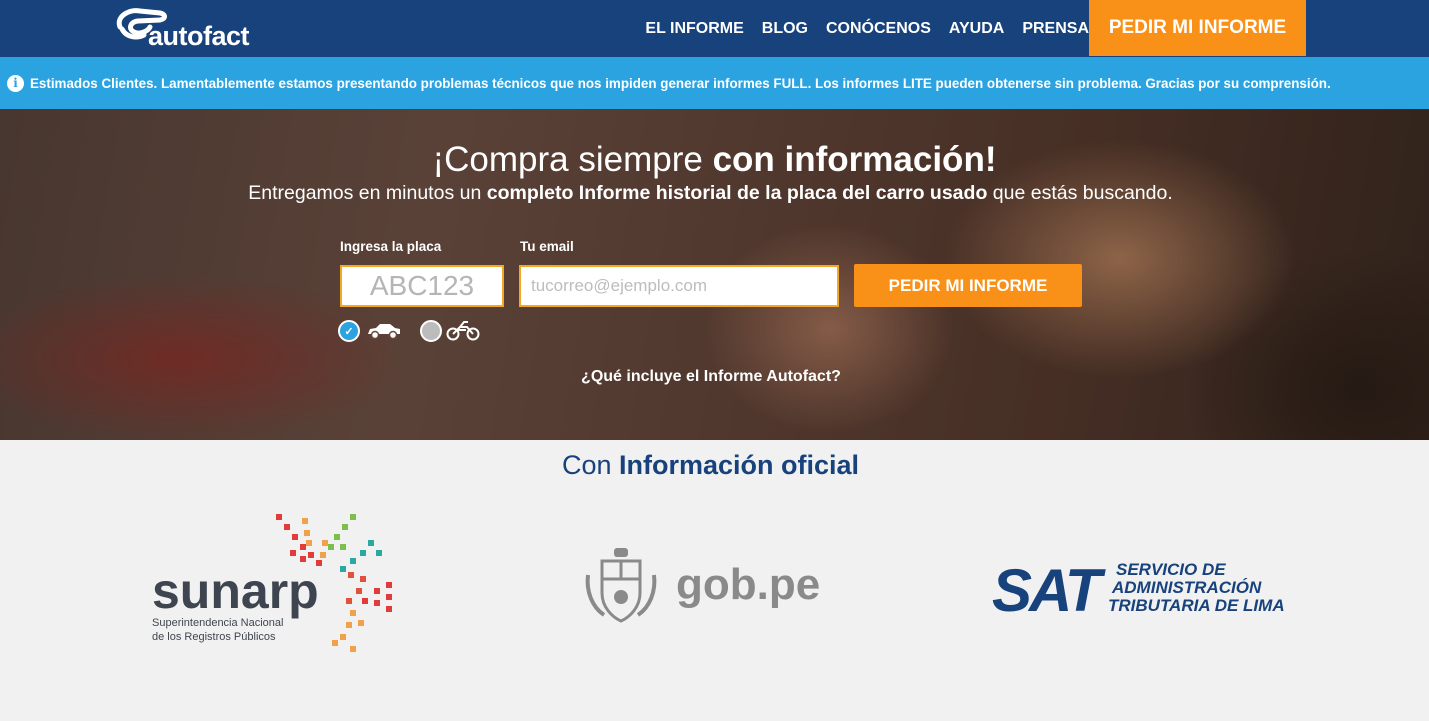 This screenshot has height=721, width=1429. I want to click on report-contents-link: ¿Qué incluye el Informe Autofact?, so click(711, 377).